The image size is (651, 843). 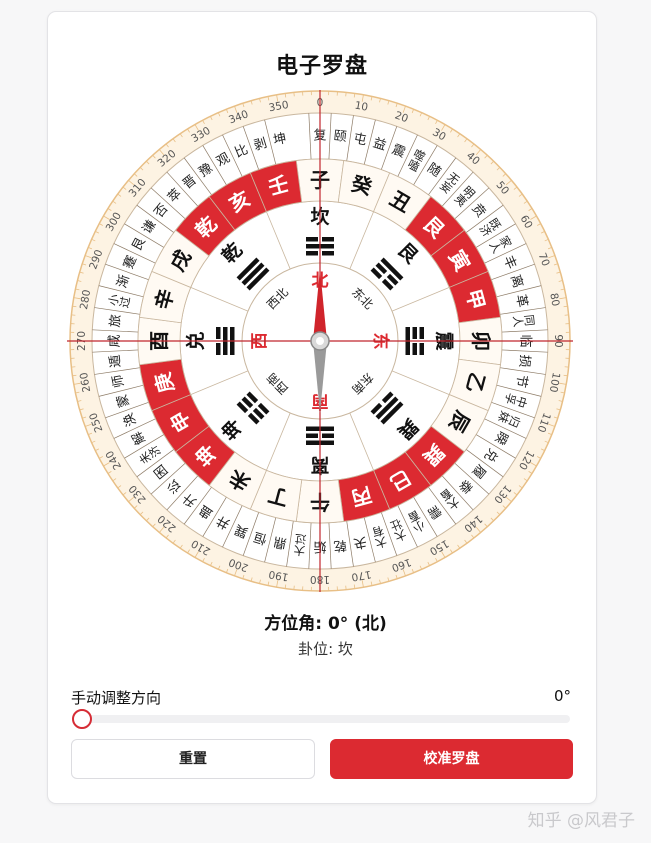 I want to click on reset-button: 重置, so click(x=193, y=759).